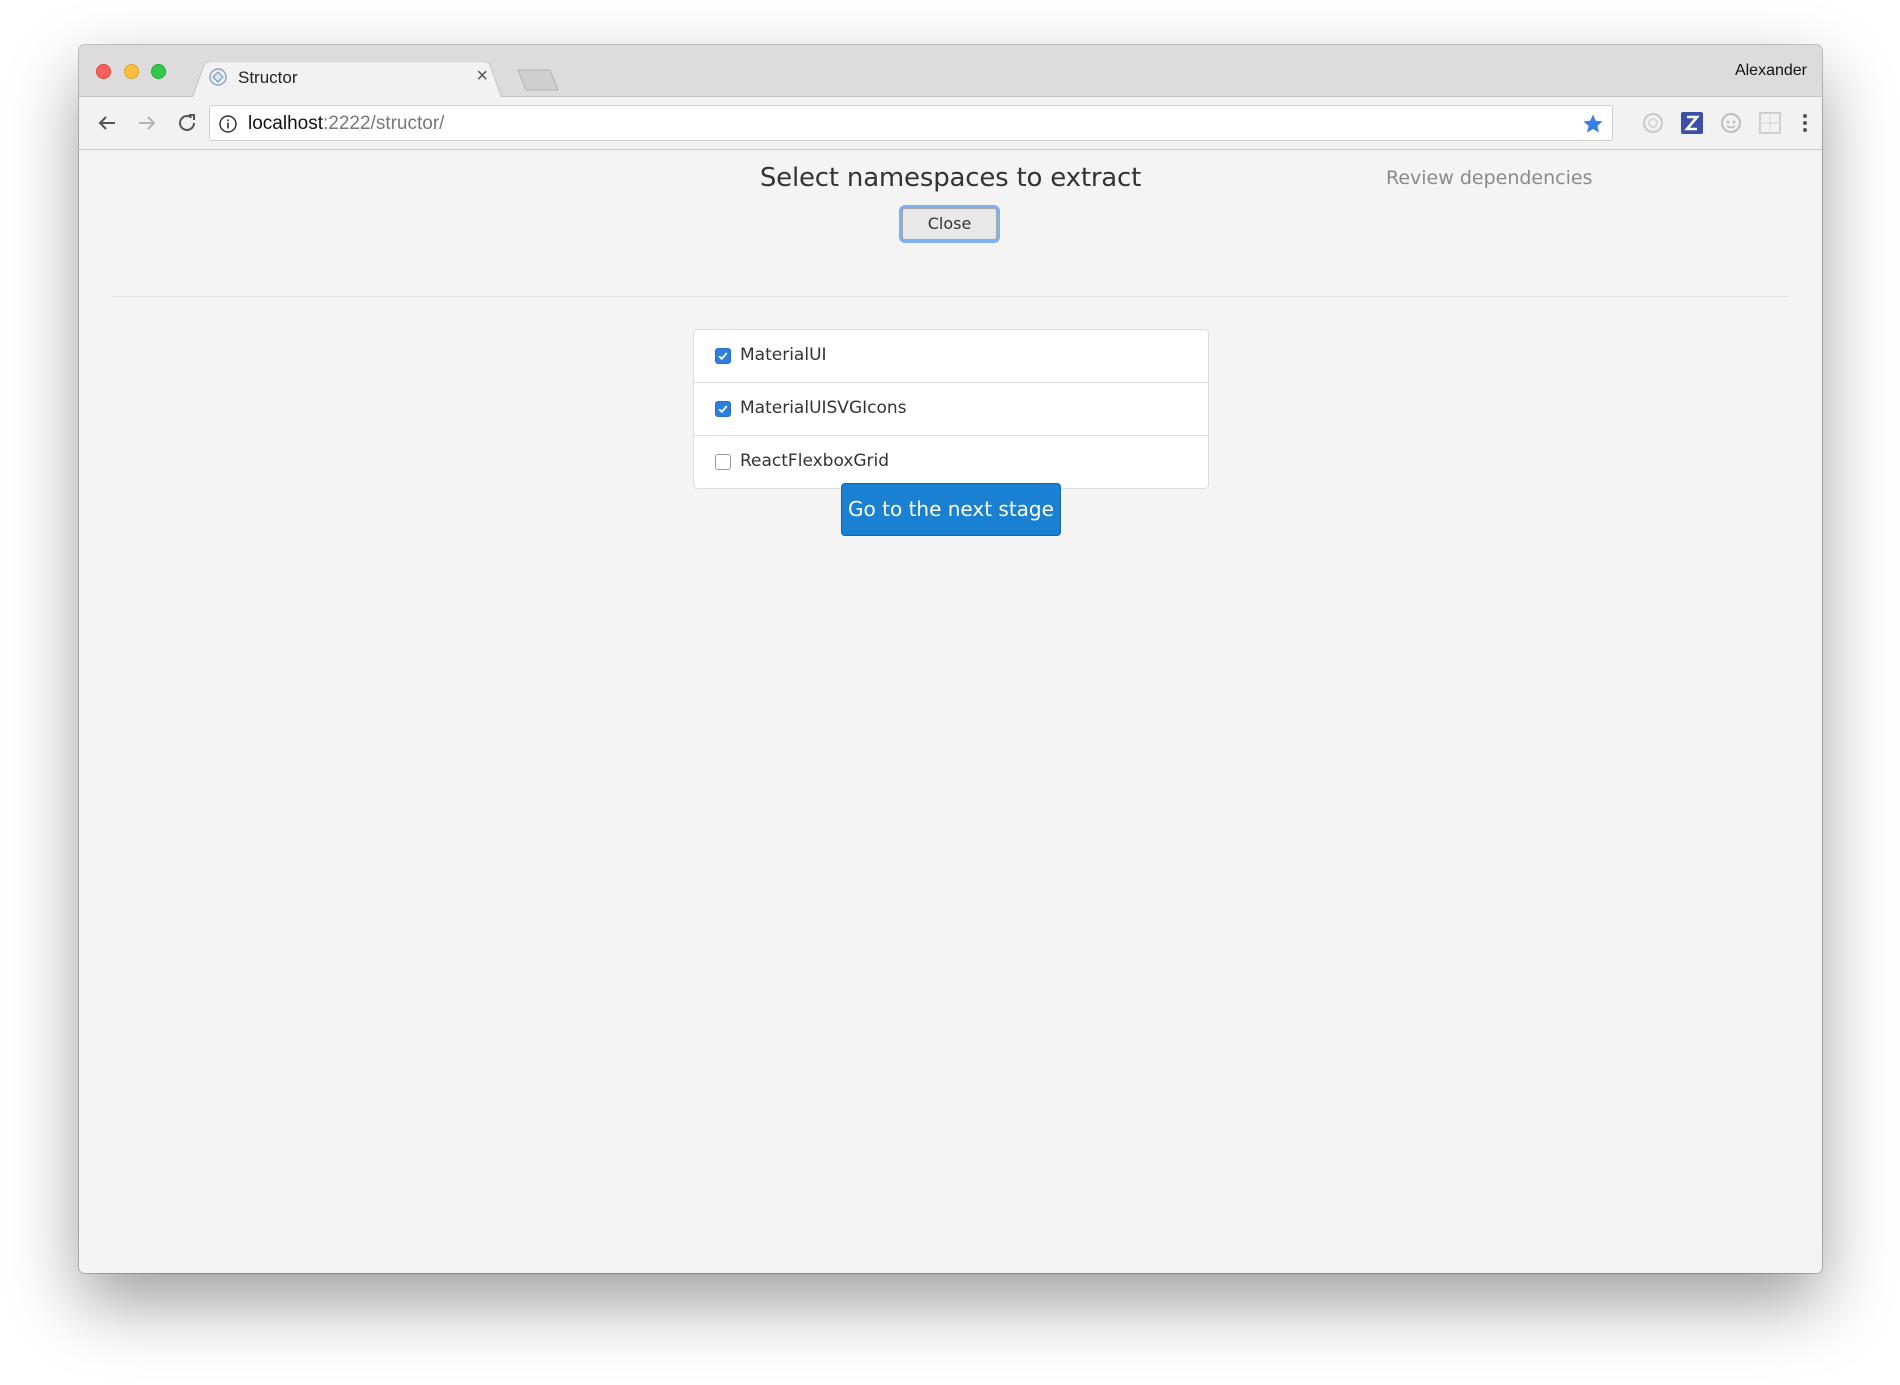 The image size is (1900, 1385). Describe the element at coordinates (951, 356) in the screenshot. I see `list-item: MaterialUI` at that location.